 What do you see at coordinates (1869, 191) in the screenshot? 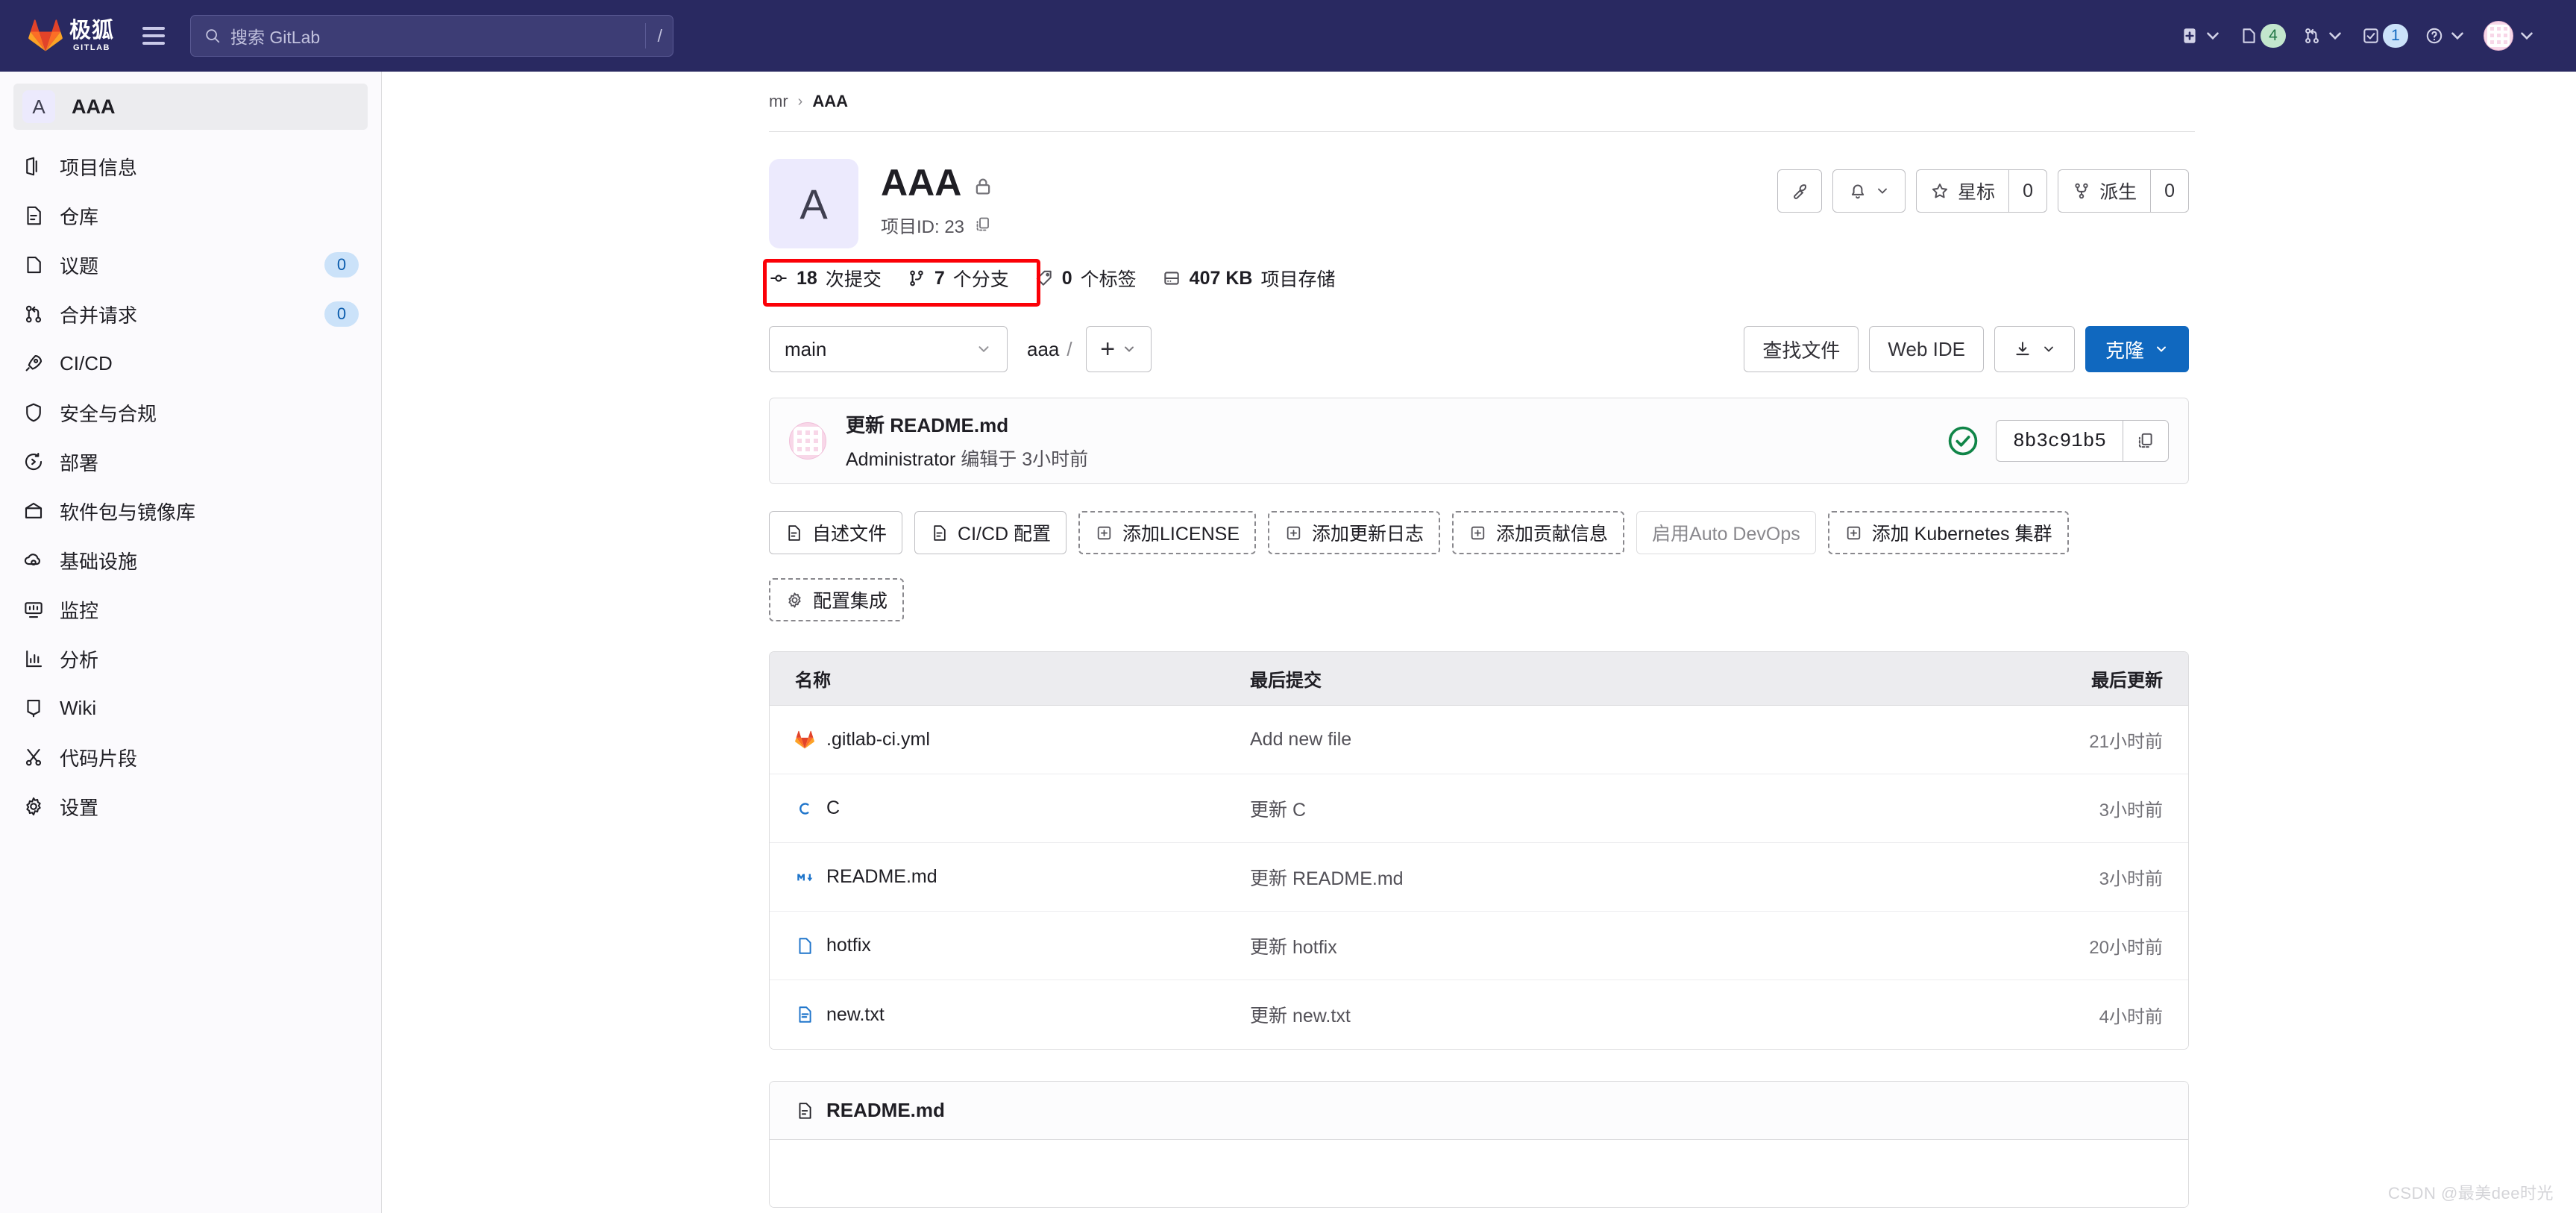
I see `notification-dropdown` at bounding box center [1869, 191].